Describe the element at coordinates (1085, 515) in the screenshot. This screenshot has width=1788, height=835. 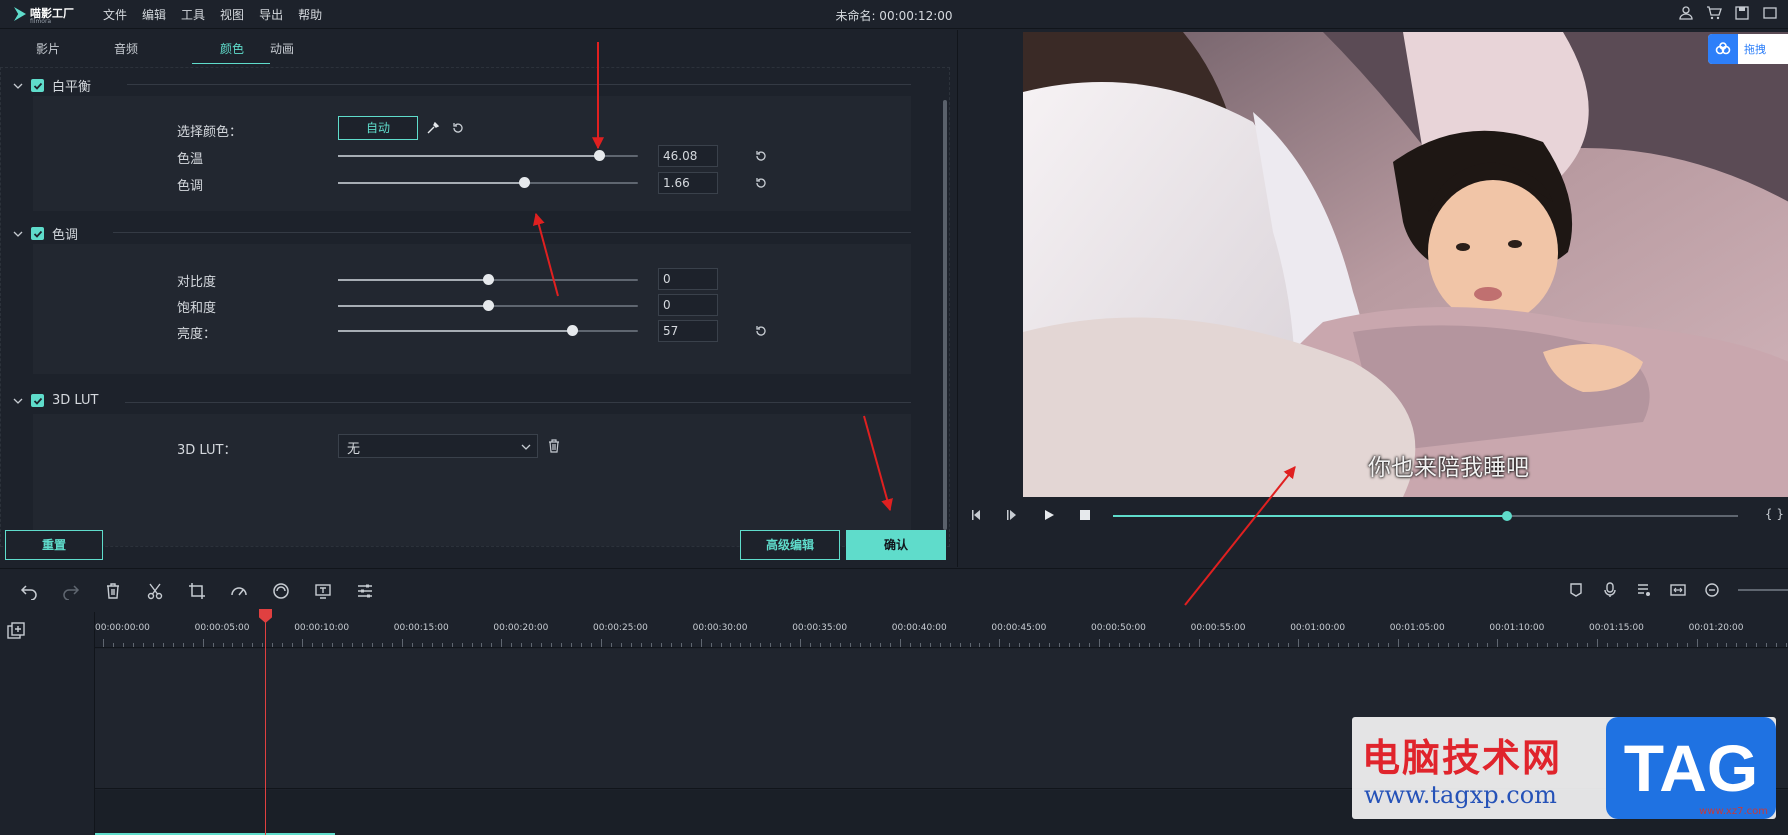
I see `stop-icon` at that location.